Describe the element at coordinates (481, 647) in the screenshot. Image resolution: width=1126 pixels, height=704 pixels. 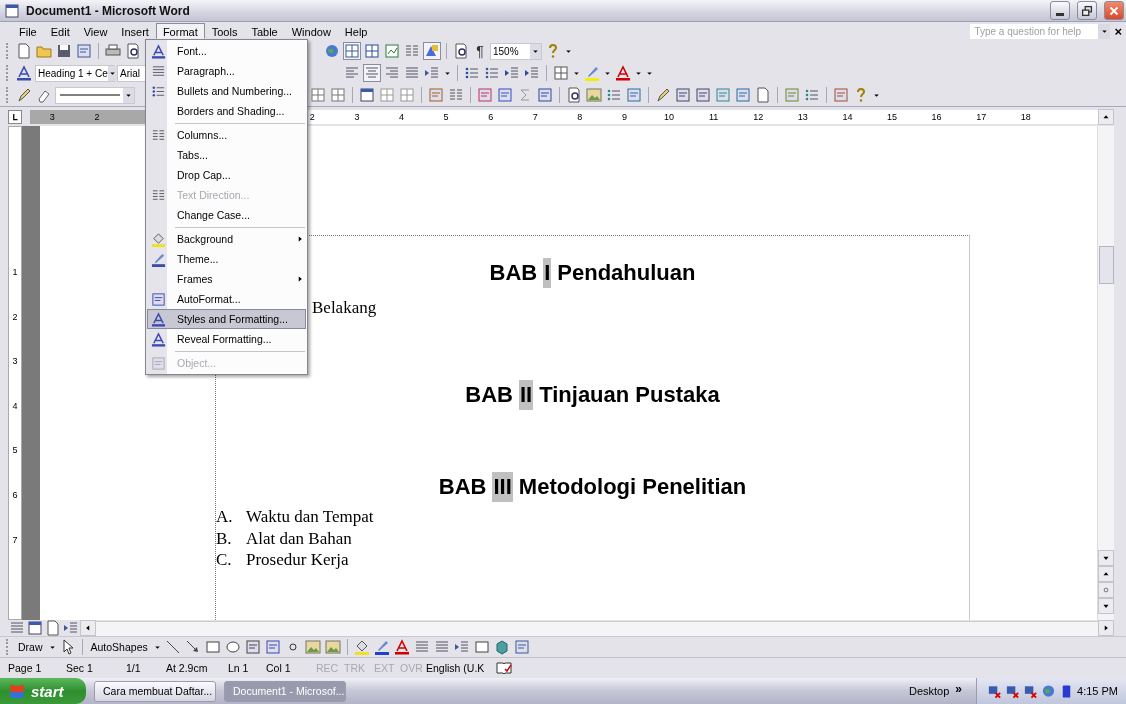
I see `shadow-icon` at that location.